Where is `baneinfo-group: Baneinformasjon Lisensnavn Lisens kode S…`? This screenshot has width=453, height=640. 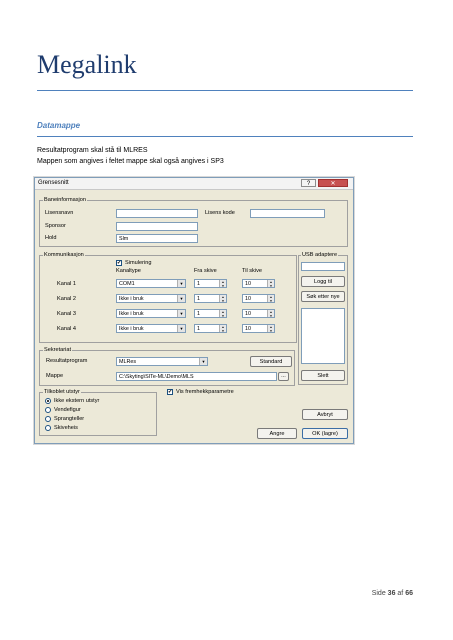 baneinfo-group: Baneinformasjon Lisensnavn Lisens kode S… is located at coordinates (193, 222).